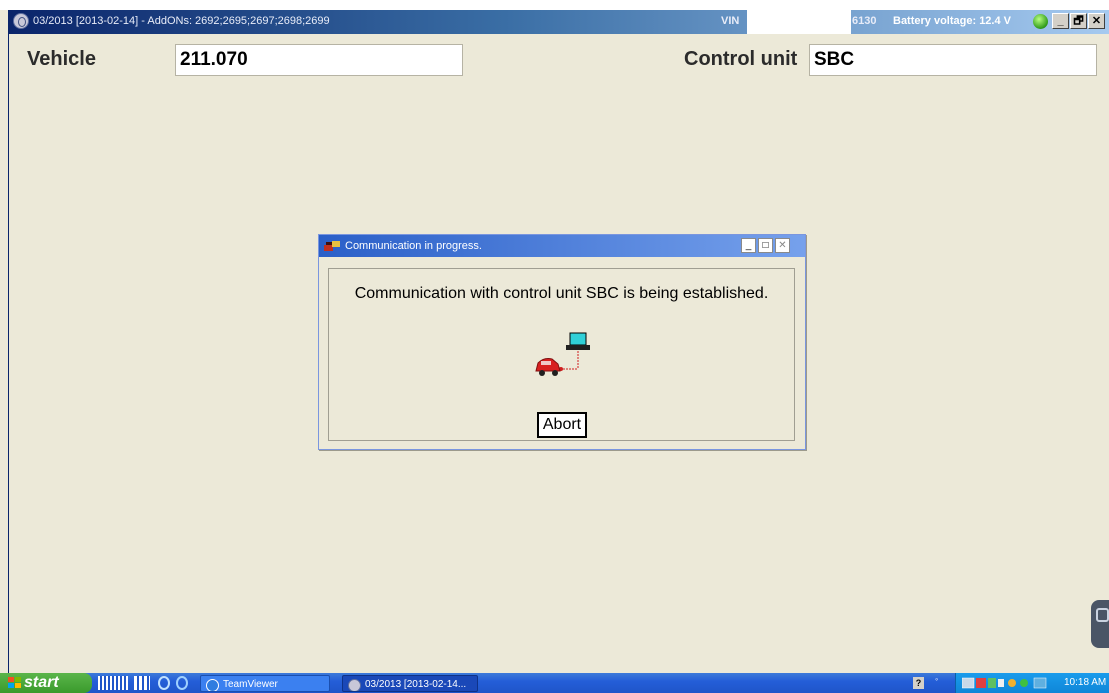 The height and width of the screenshot is (693, 1109). I want to click on car-to-laptop-icon, so click(562, 354).